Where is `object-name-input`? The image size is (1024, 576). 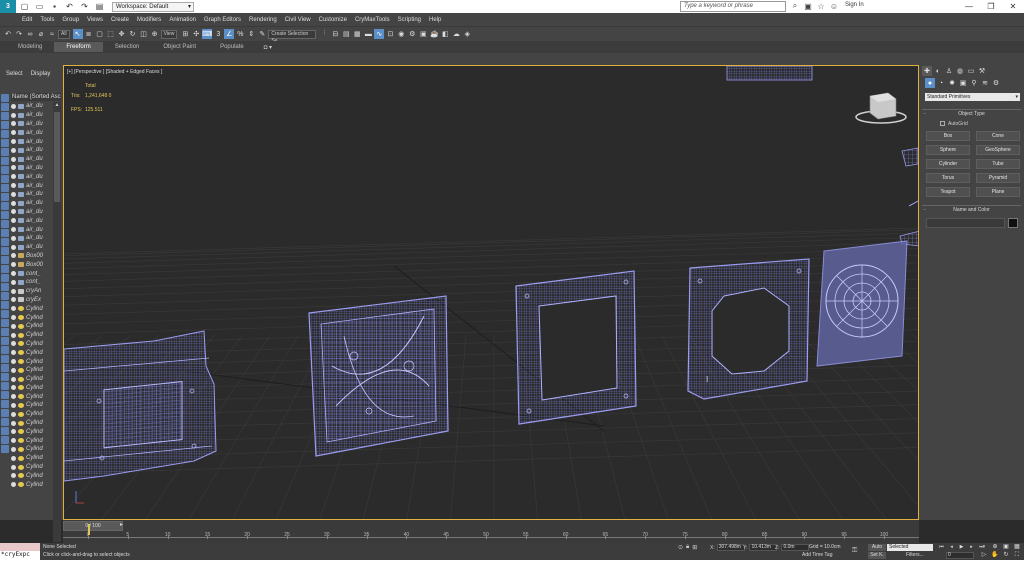 object-name-input is located at coordinates (965, 223).